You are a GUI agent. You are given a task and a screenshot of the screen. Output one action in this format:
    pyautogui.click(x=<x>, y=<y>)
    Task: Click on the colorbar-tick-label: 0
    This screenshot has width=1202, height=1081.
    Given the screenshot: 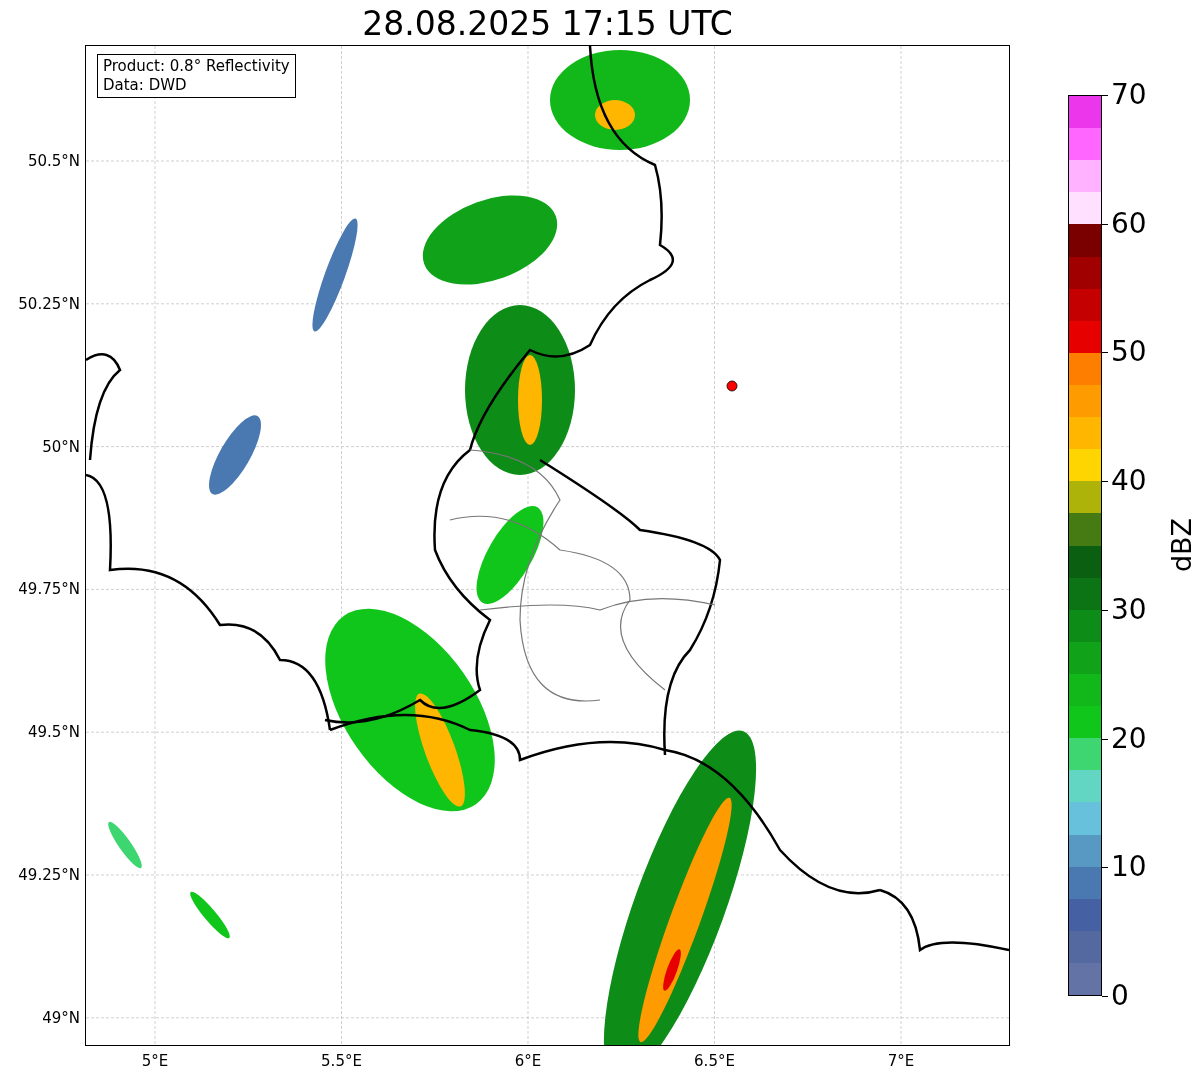 What is the action you would take?
    pyautogui.click(x=1120, y=996)
    